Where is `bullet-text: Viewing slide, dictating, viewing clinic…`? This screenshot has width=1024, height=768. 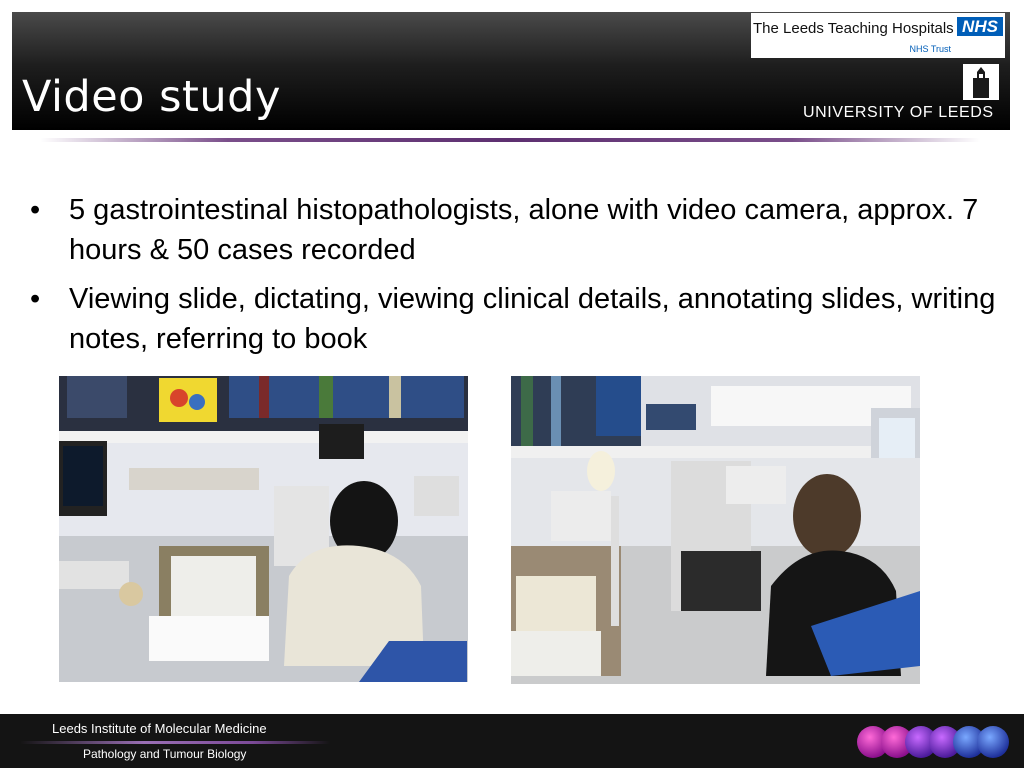
bullet-text: Viewing slide, dictating, viewing clinic… is located at coordinates (532, 319).